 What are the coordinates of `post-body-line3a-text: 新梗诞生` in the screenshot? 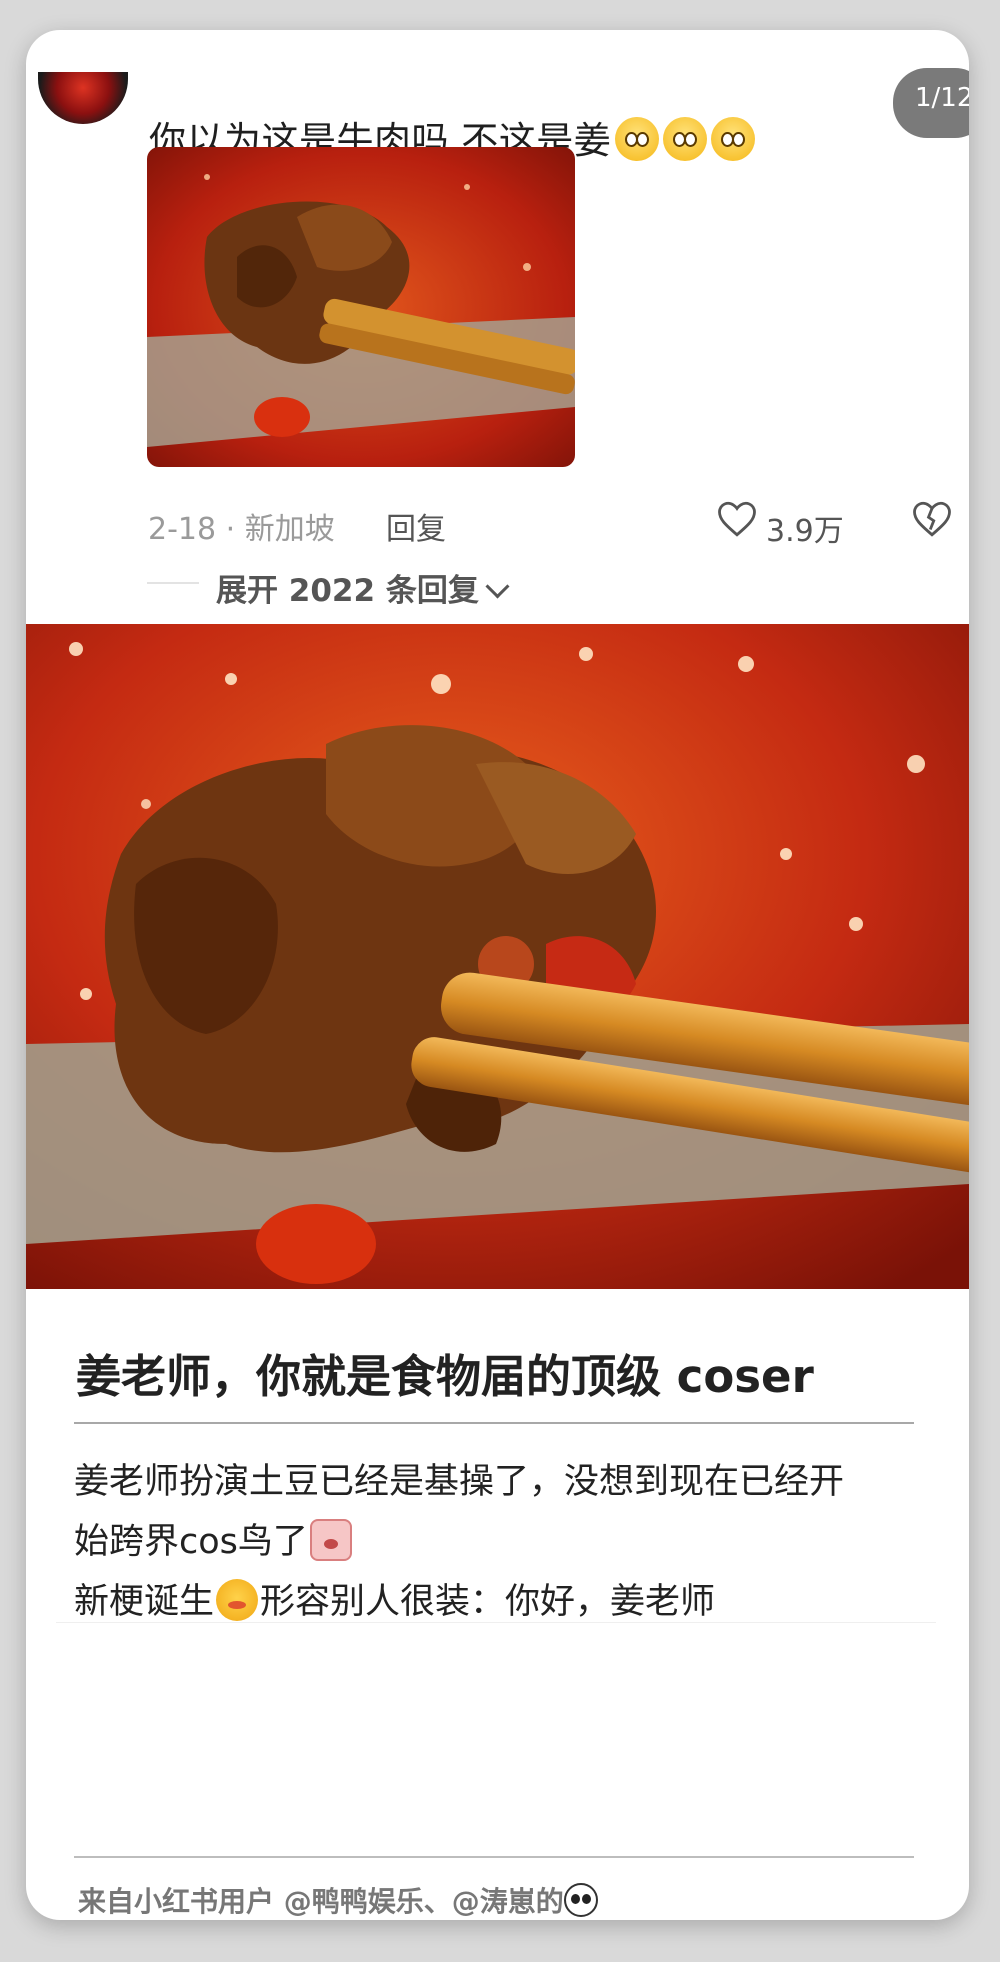 It's located at (144, 1602).